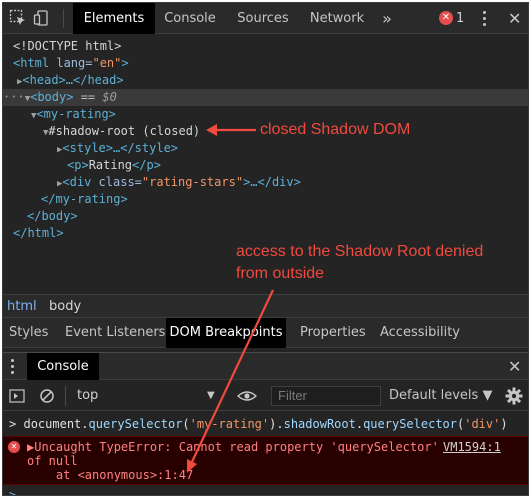 The width and height of the screenshot is (531, 498). I want to click on denied-arrow, so click(230, 381).